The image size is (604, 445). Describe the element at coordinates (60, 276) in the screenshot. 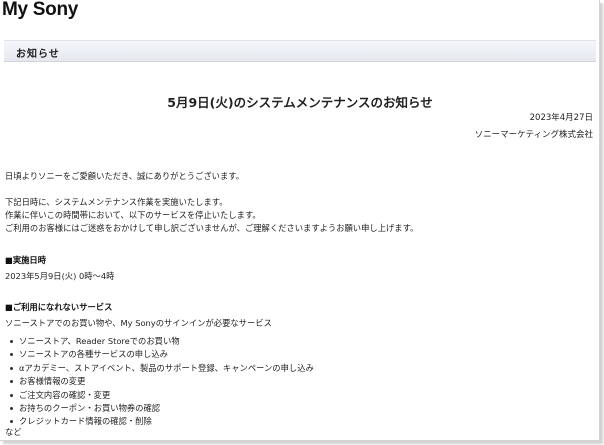

I see `schedule-value: 2023年5月9日(火) 0時～4時` at that location.